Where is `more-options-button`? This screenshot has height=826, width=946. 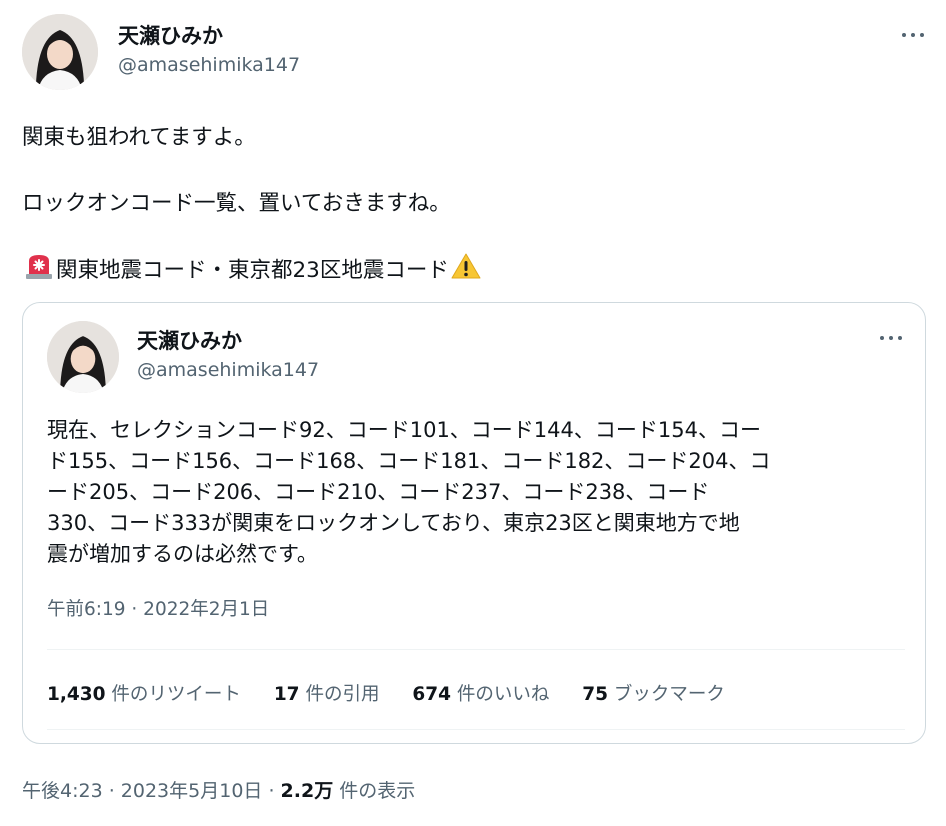 more-options-button is located at coordinates (913, 35).